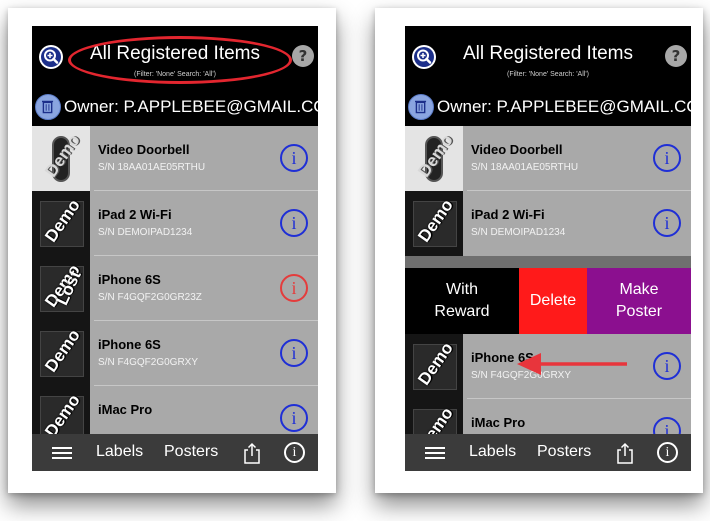 This screenshot has width=710, height=521. I want to click on page-title: All Registered Items, so click(548, 54).